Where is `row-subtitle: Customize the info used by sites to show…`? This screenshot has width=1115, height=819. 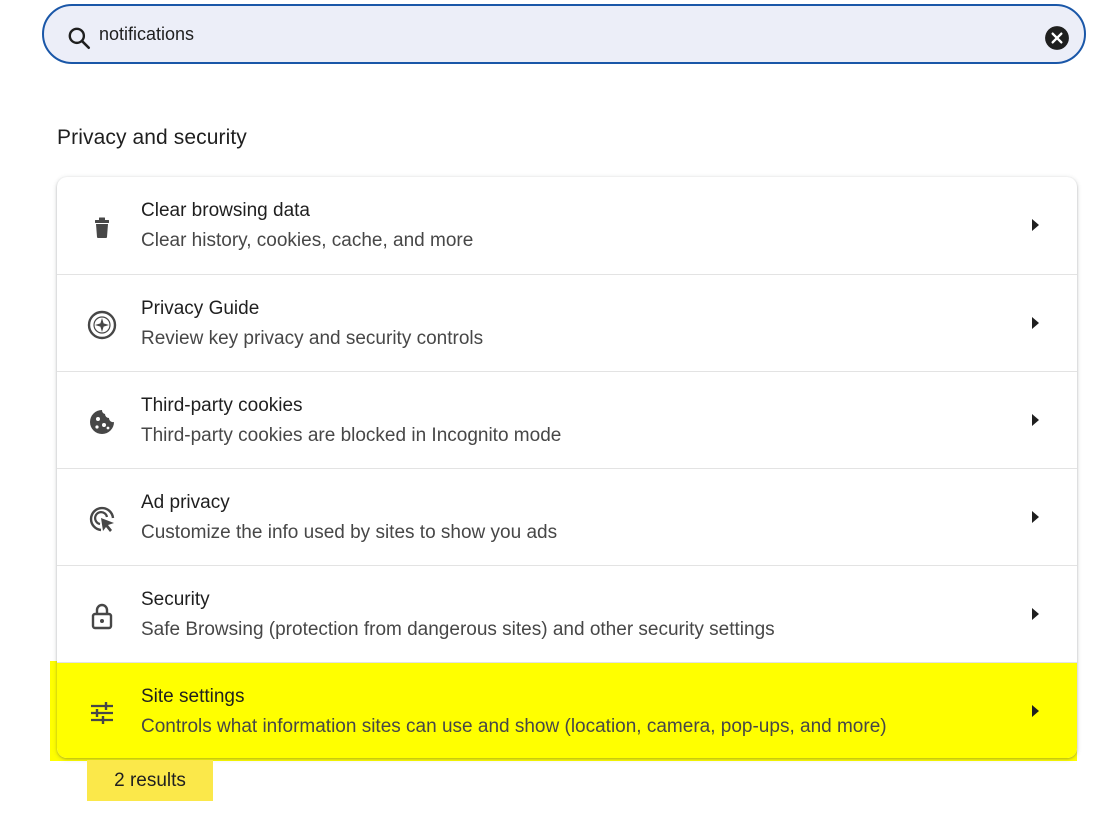
row-subtitle: Customize the info used by sites to show… is located at coordinates (349, 532).